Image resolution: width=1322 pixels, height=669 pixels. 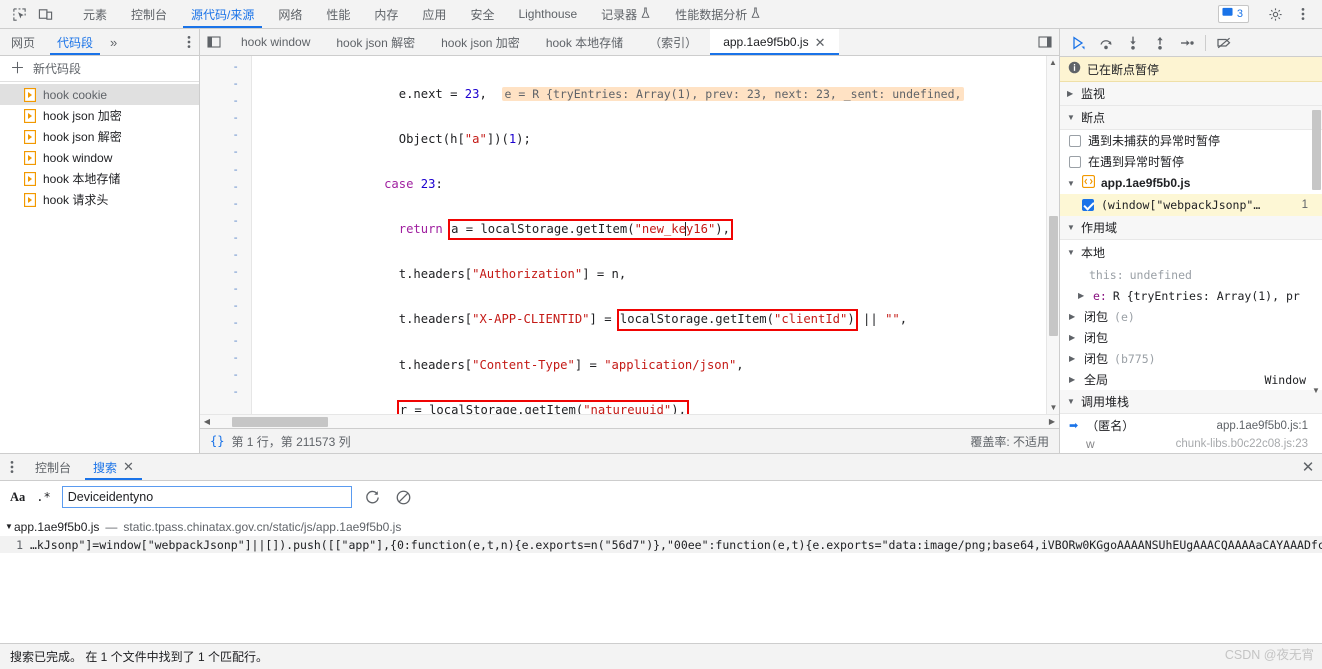 I want to click on editor-tab-hook-window: hook window, so click(x=275, y=42).